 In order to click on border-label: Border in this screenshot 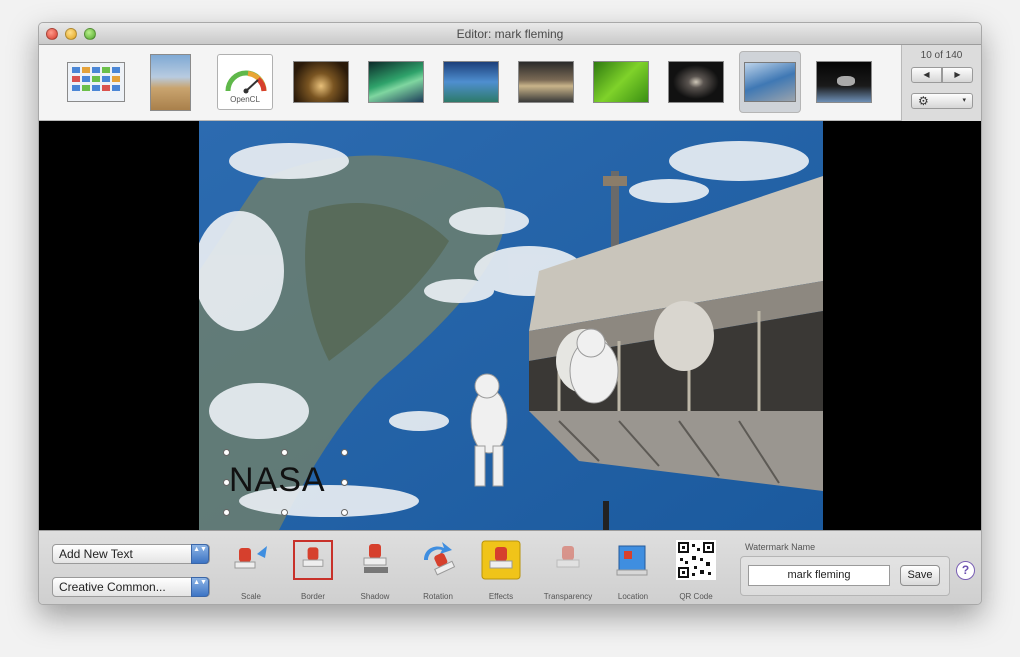, I will do `click(312, 596)`.